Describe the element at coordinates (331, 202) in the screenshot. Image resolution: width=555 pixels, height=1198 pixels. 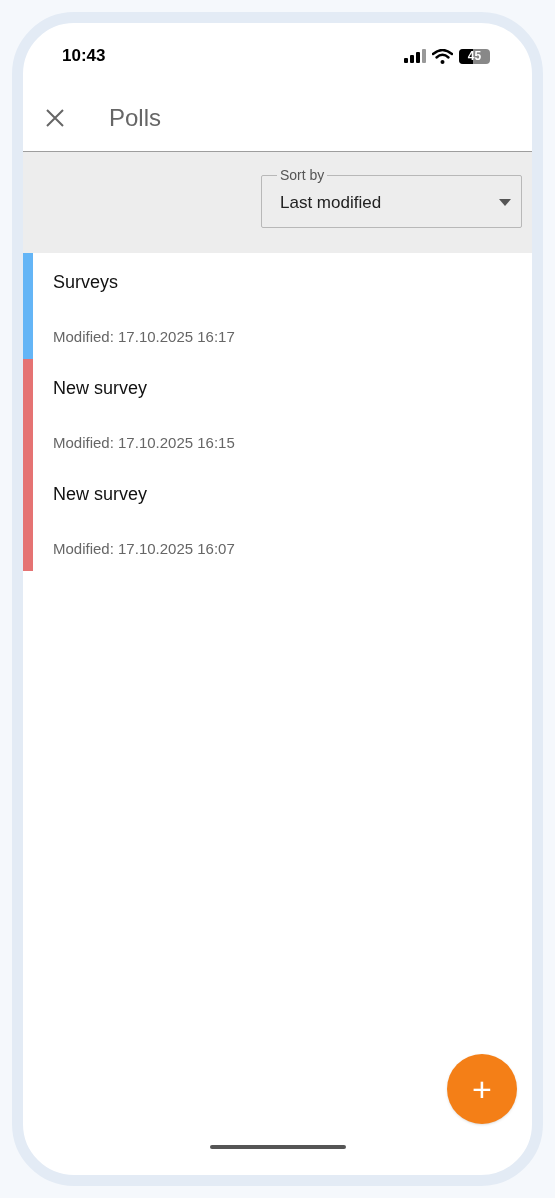
I see `sort-value: Last modified` at that location.